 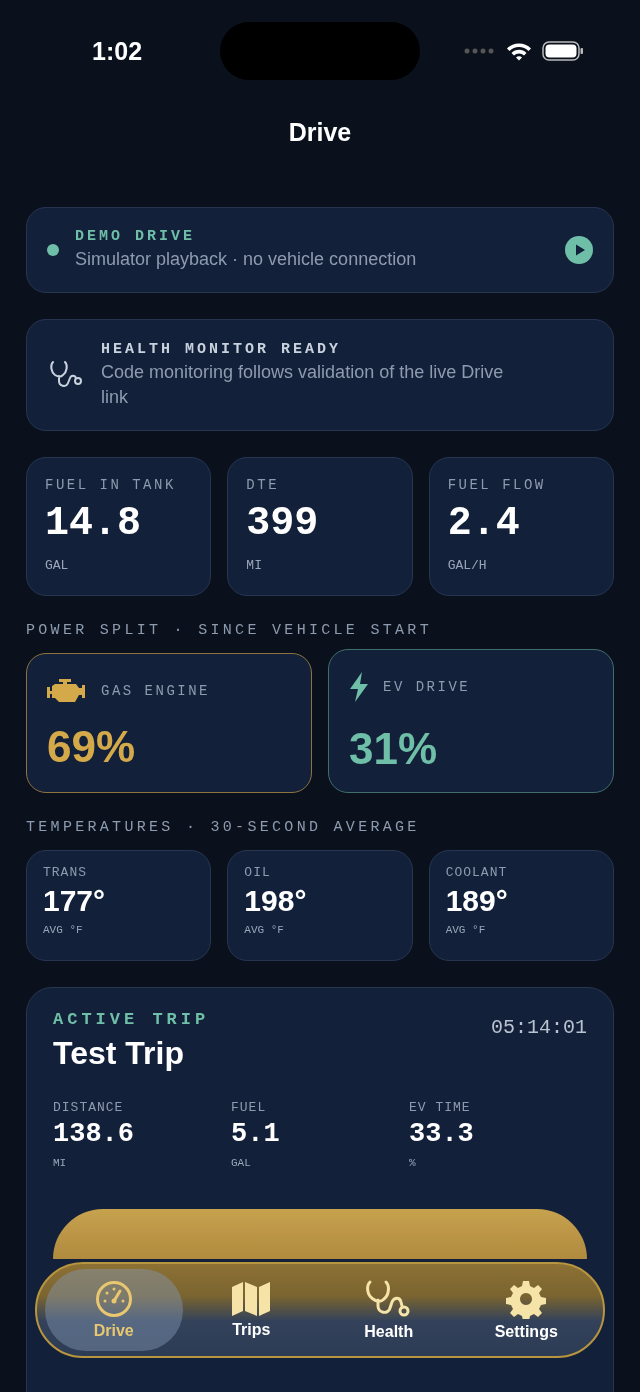 I want to click on power-percentage: 31%, so click(x=394, y=749).